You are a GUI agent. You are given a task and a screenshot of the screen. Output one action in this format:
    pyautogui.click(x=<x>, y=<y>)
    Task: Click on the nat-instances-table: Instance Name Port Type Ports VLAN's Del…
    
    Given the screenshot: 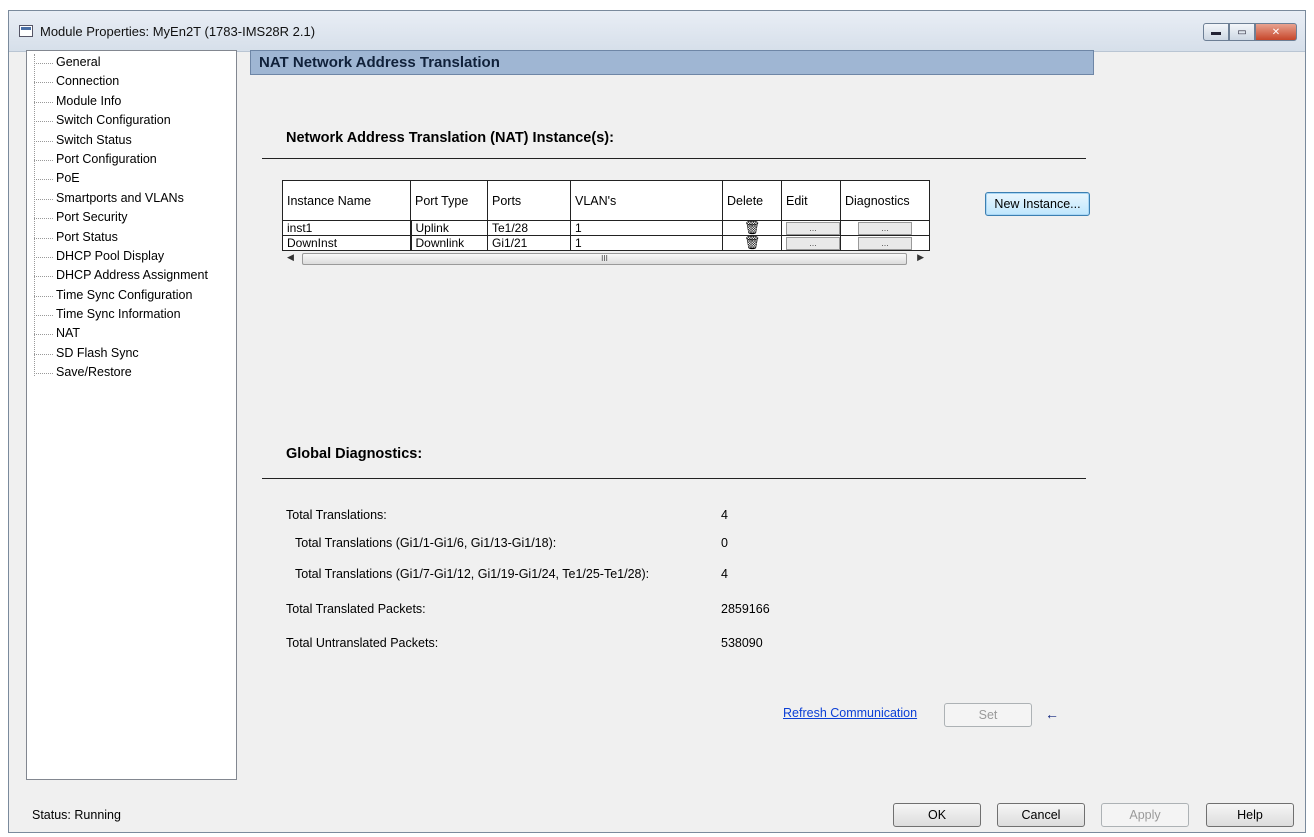 What is the action you would take?
    pyautogui.click(x=606, y=223)
    